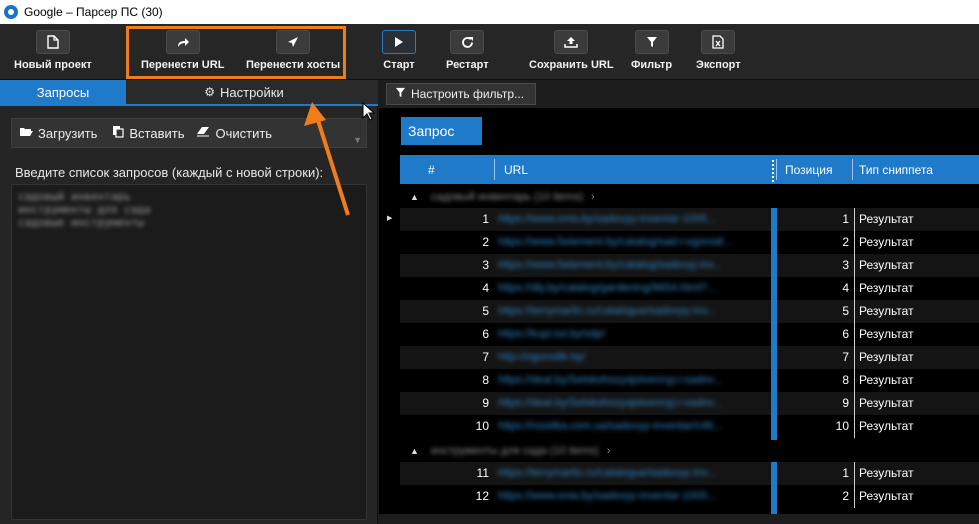  Describe the element at coordinates (689, 334) in the screenshot. I see `table-row: 6 https://kupi.tut.by/sdp/ 6 Результат` at that location.